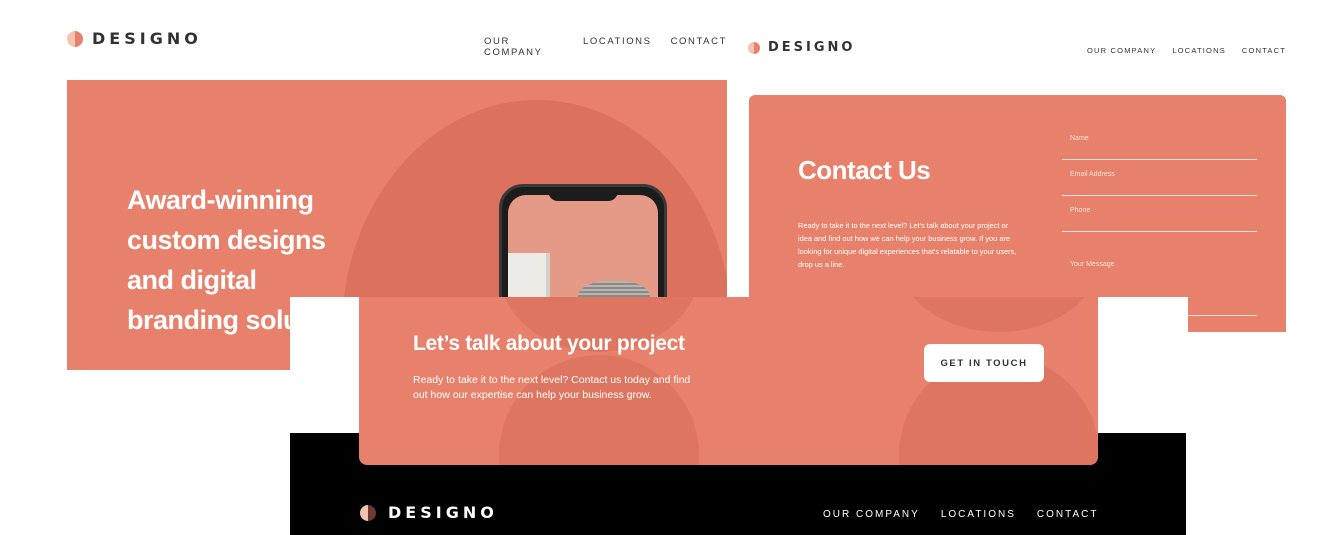 The height and width of the screenshot is (535, 1325). I want to click on name-field: Name, so click(1159, 142).